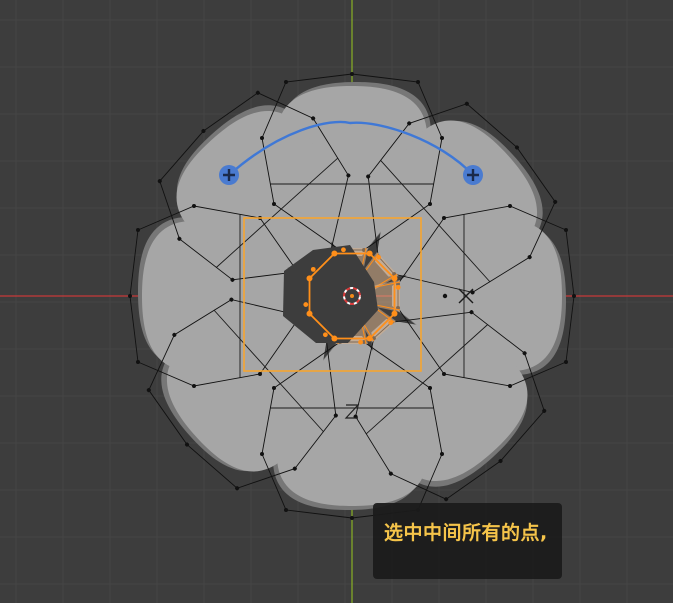  Describe the element at coordinates (229, 175) in the screenshot. I see `gizmo-handle-left` at that location.